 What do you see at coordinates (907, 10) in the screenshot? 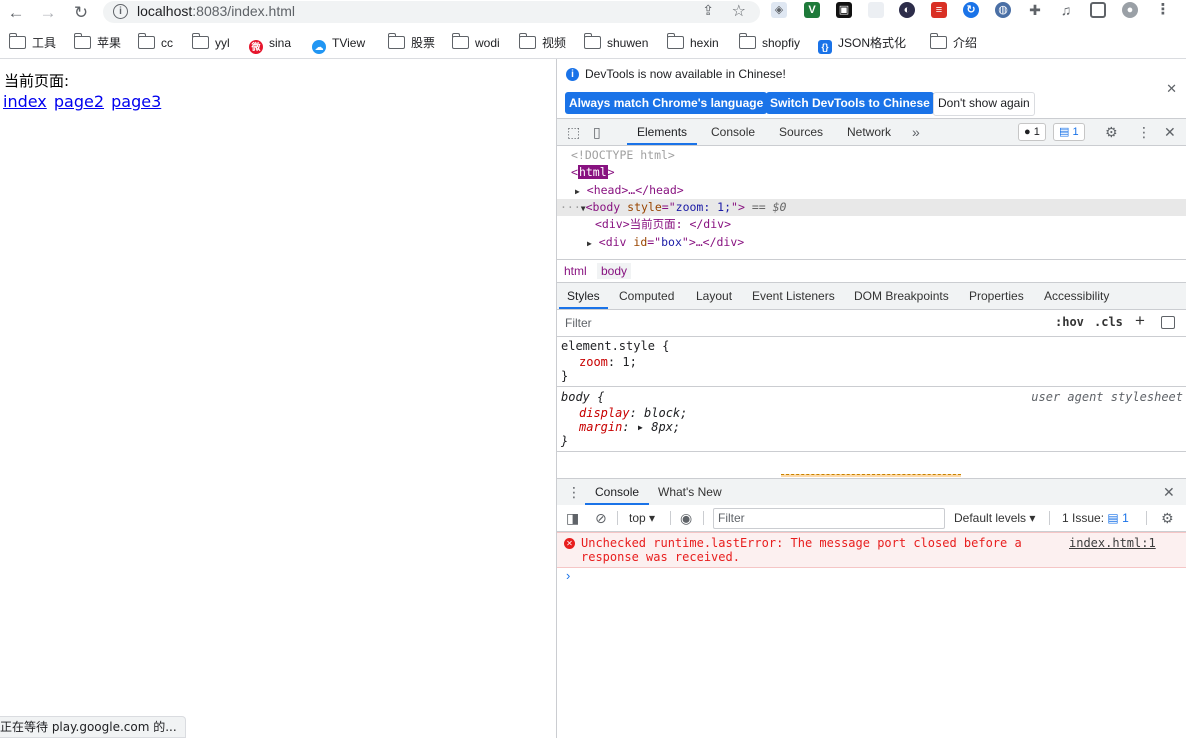
I see `extension-circle-icon: ◐` at bounding box center [907, 10].